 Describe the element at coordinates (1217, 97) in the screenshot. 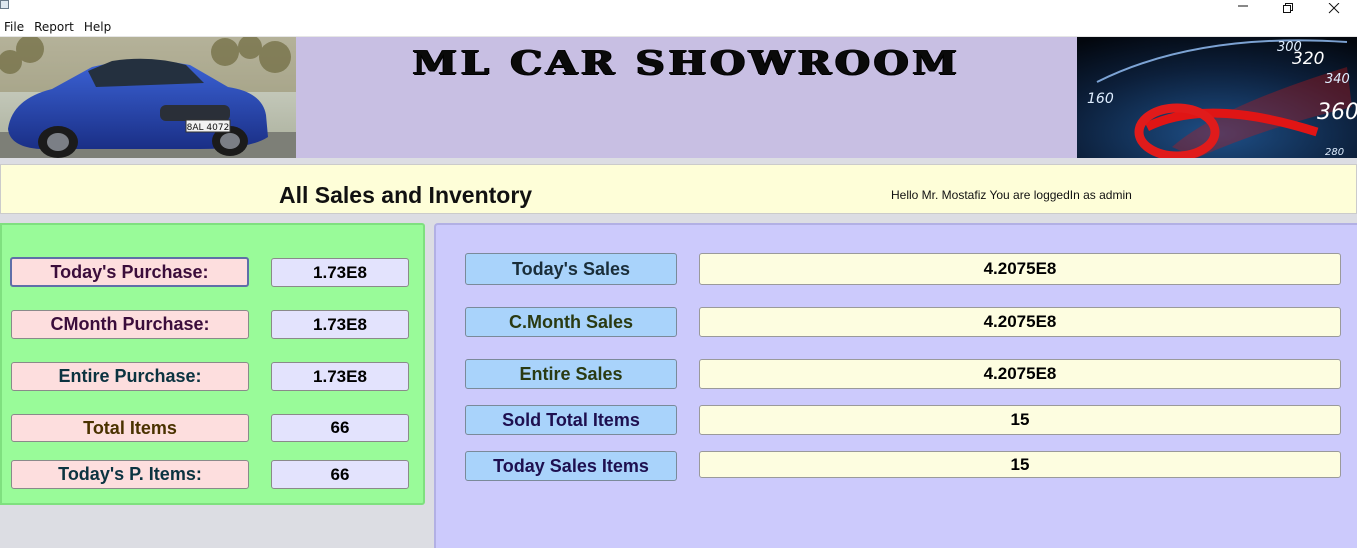

I see `speedometer-image: 300 320 340 360 160 280` at that location.